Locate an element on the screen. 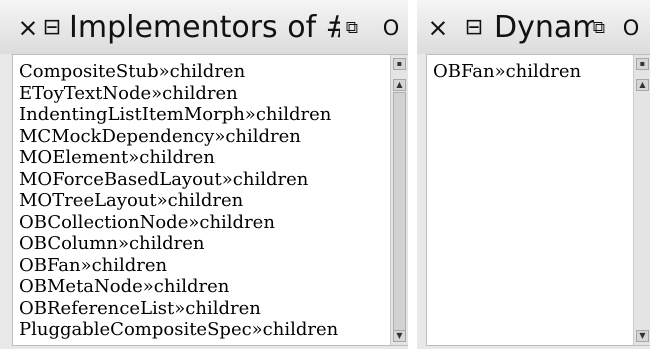 The height and width of the screenshot is (349, 650). scroll-thumb is located at coordinates (399, 216).